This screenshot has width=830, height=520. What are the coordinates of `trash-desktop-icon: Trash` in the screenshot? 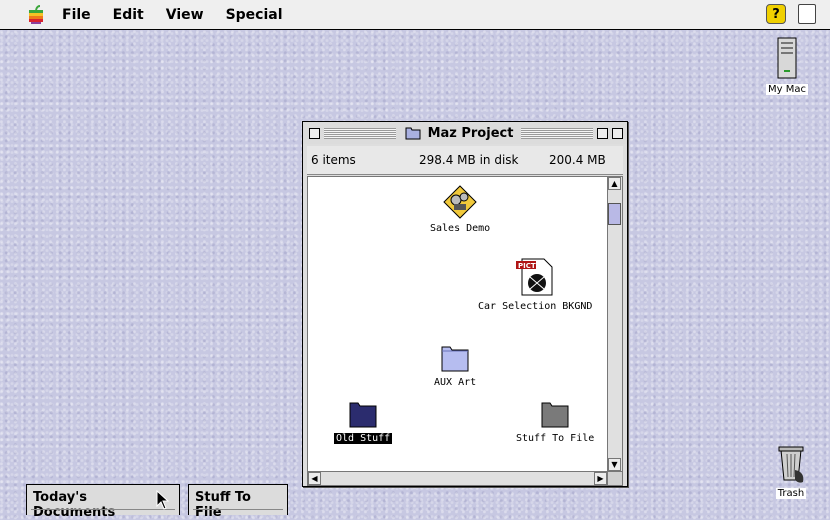 It's located at (791, 471).